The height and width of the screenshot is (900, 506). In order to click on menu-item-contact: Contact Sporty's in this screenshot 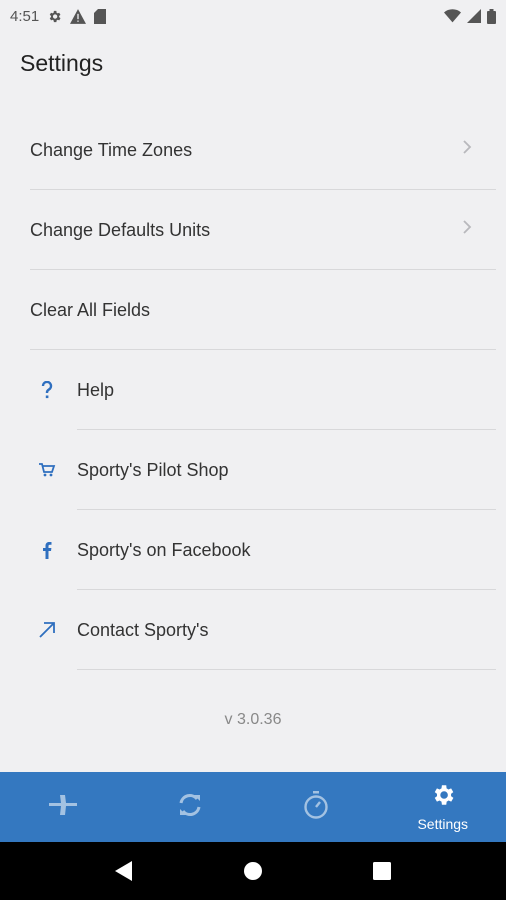, I will do `click(253, 630)`.